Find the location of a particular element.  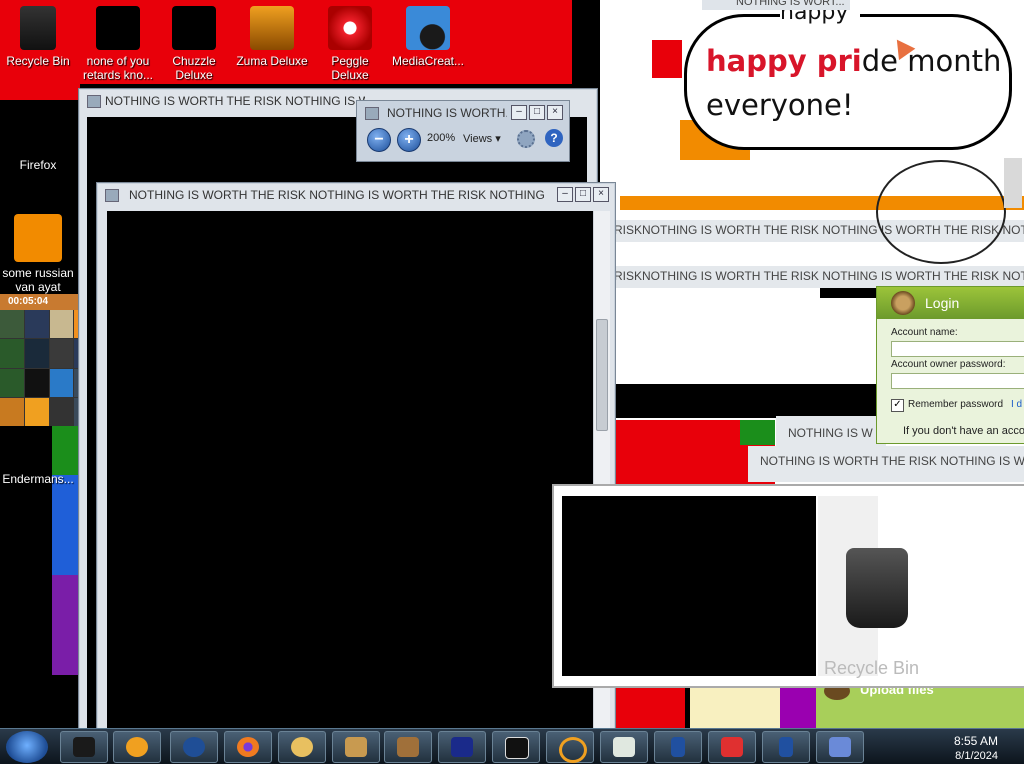

wallpaper-purple-bottom is located at coordinates (800, 706).